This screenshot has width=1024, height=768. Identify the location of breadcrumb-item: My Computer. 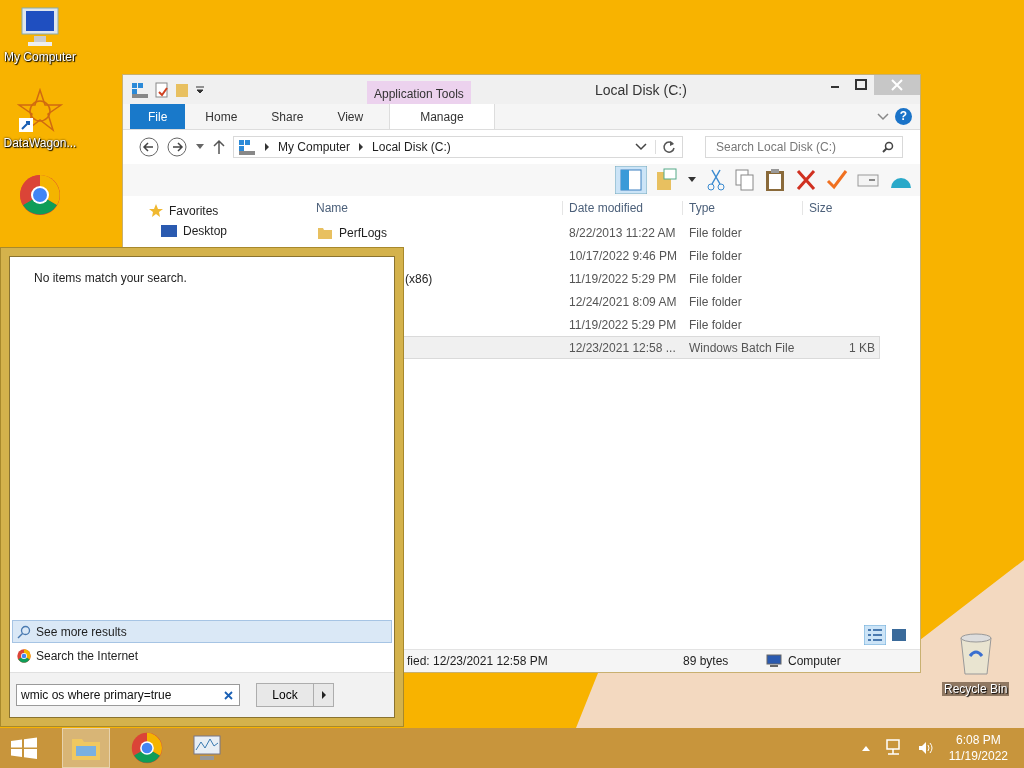
(314, 147).